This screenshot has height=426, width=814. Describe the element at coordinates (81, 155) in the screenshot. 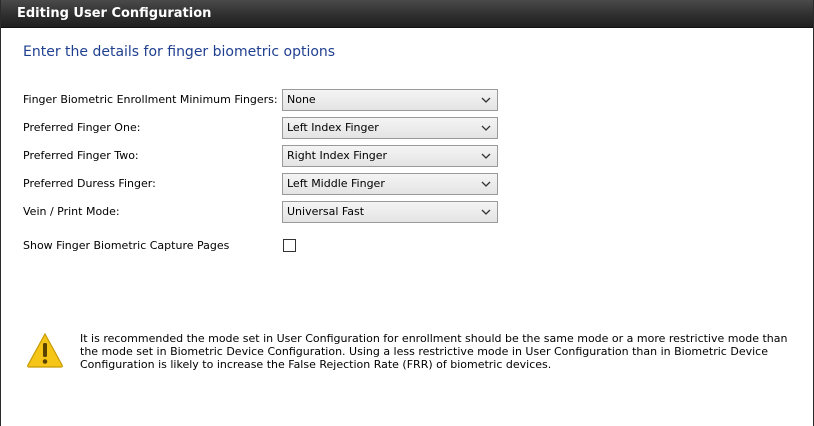

I see `preferred-finger-two-label: Preferred Finger Two:` at that location.